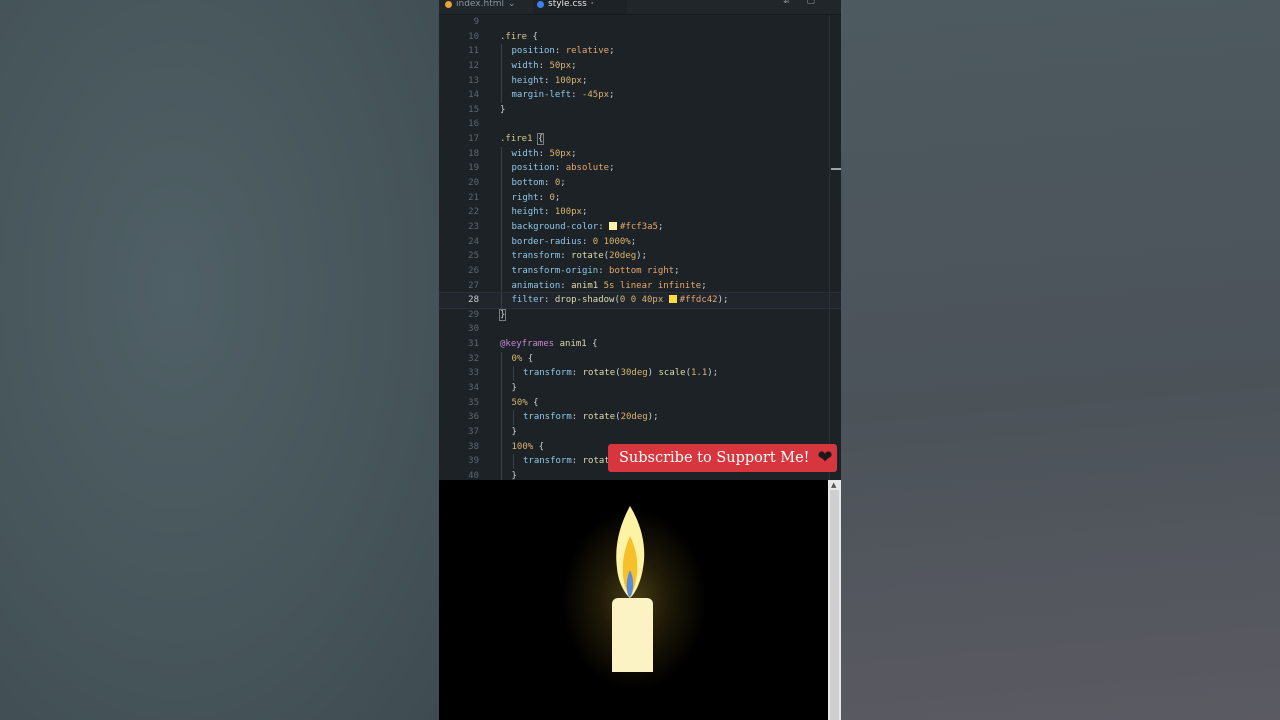  Describe the element at coordinates (541, 95) in the screenshot. I see `code-token: margin-left` at that location.